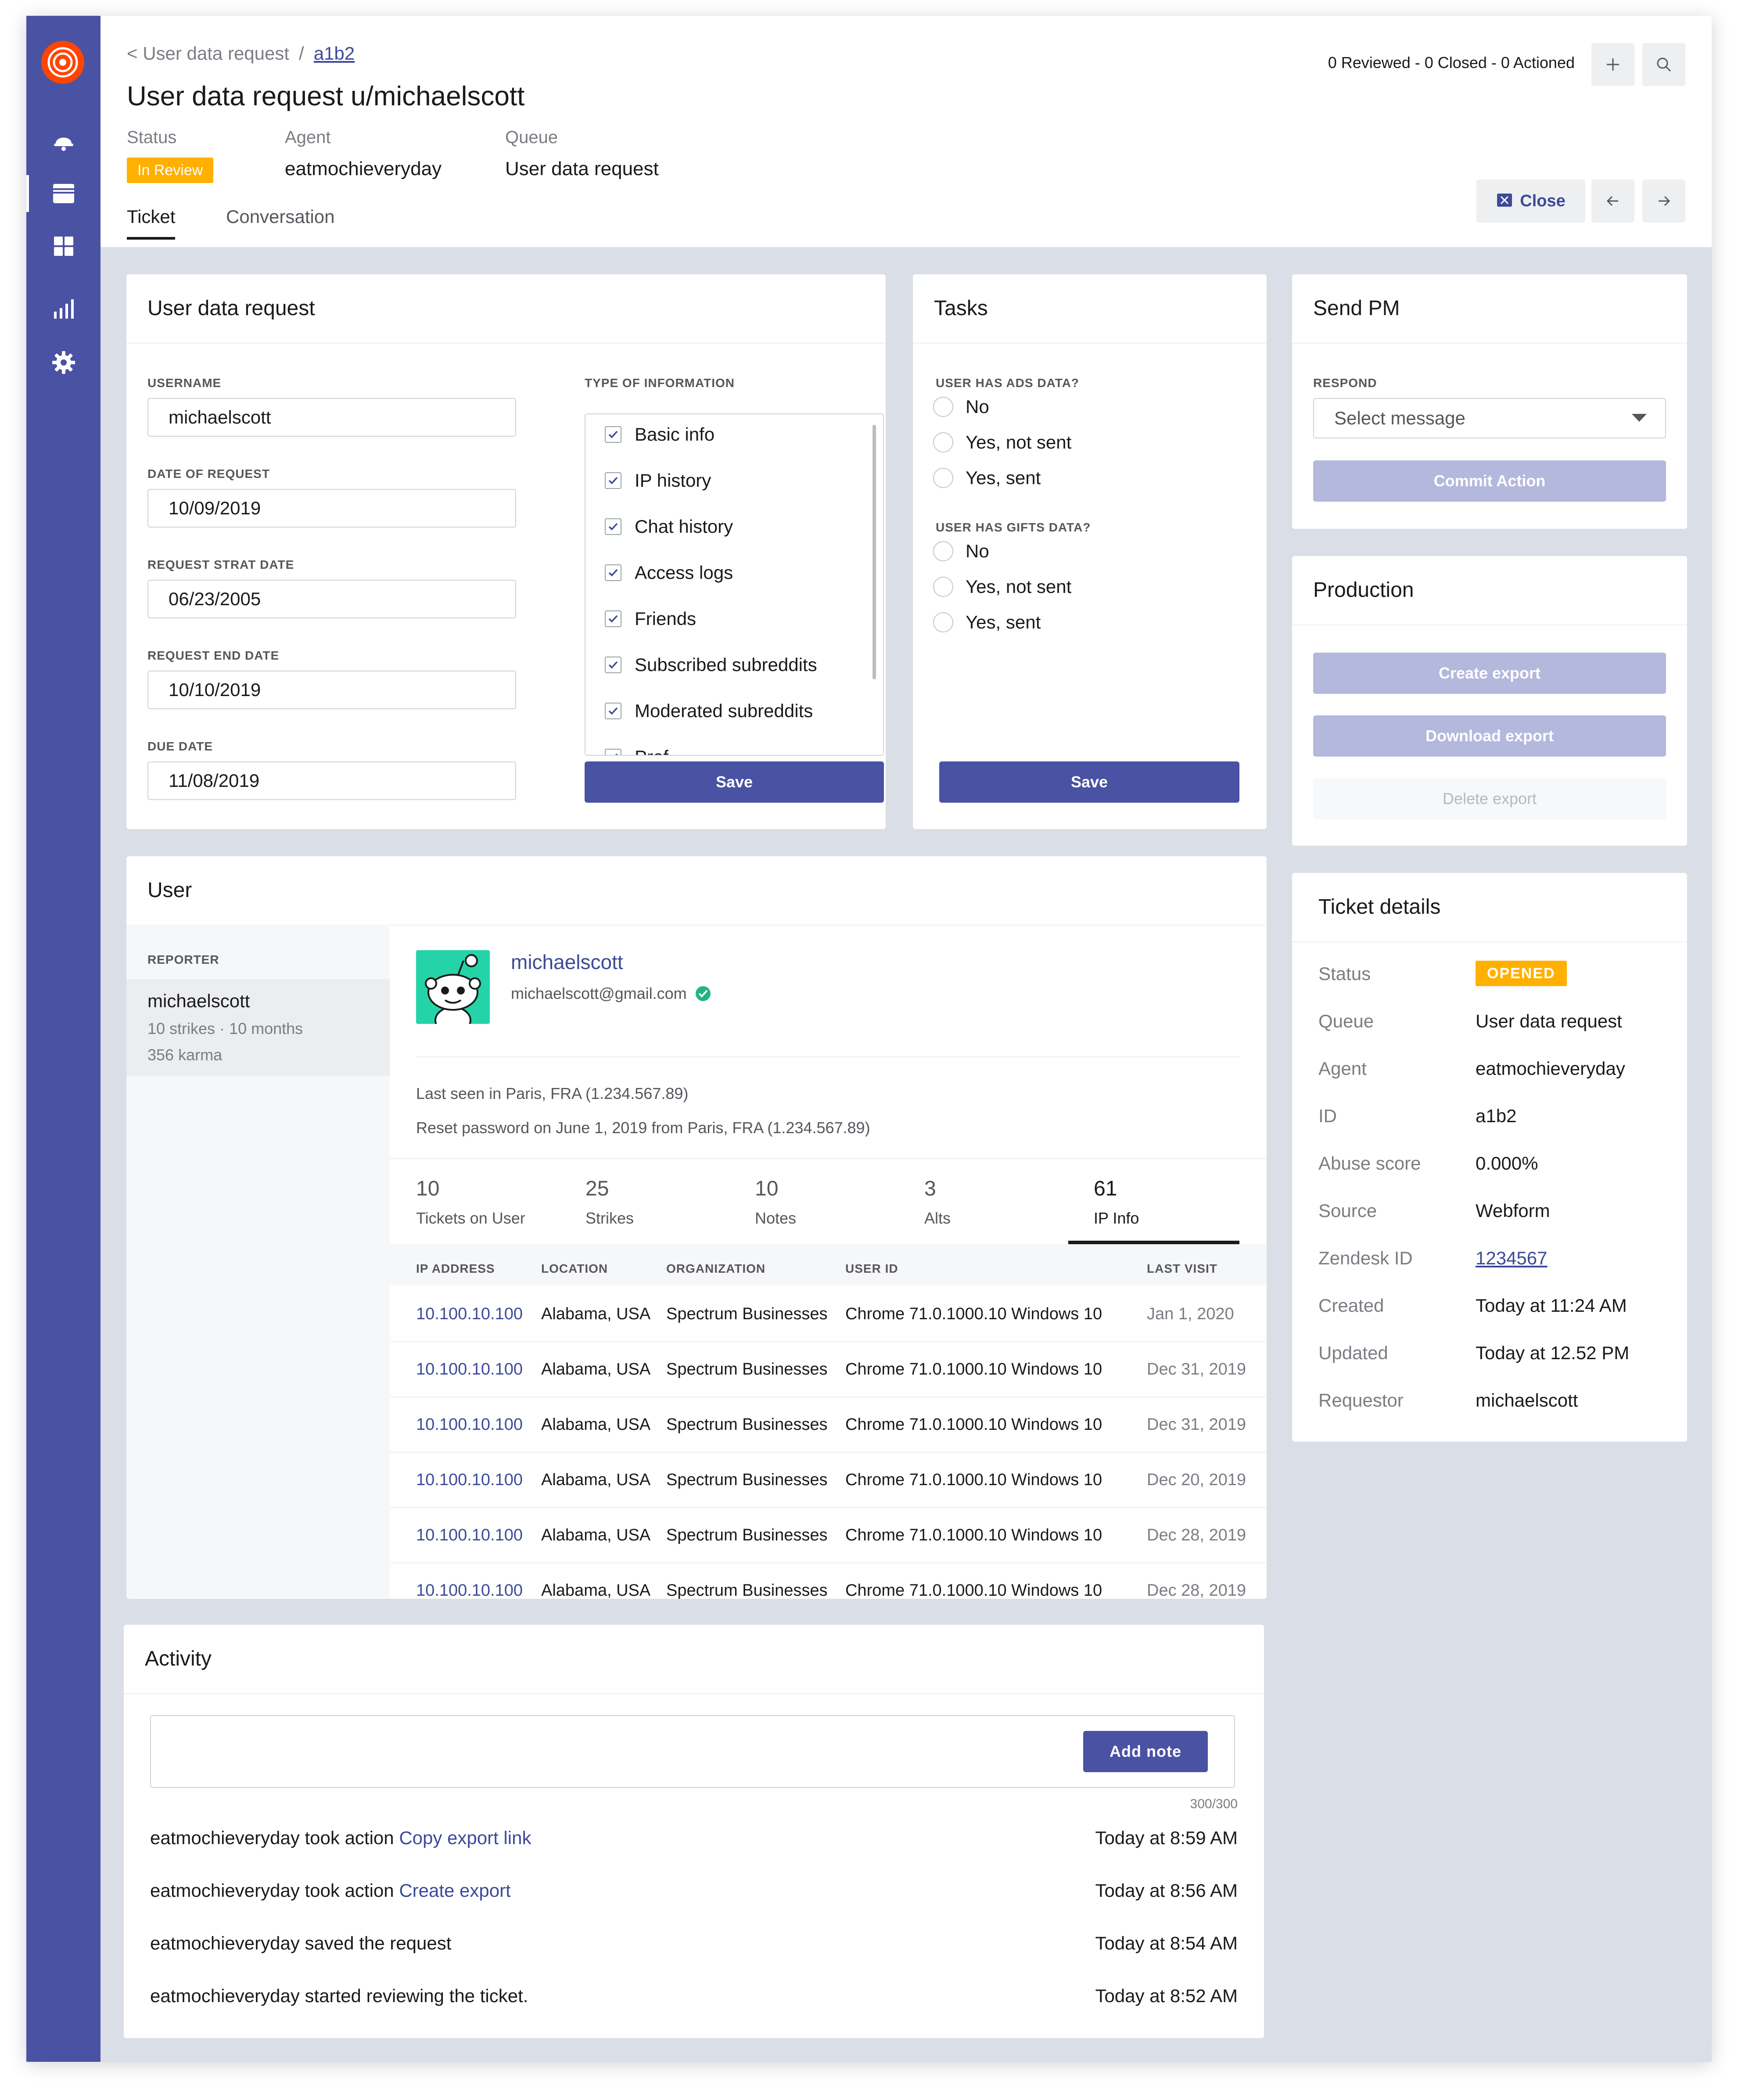 The width and height of the screenshot is (1738, 2100). I want to click on breadcrumb-ticket-link: a1b2, so click(334, 53).